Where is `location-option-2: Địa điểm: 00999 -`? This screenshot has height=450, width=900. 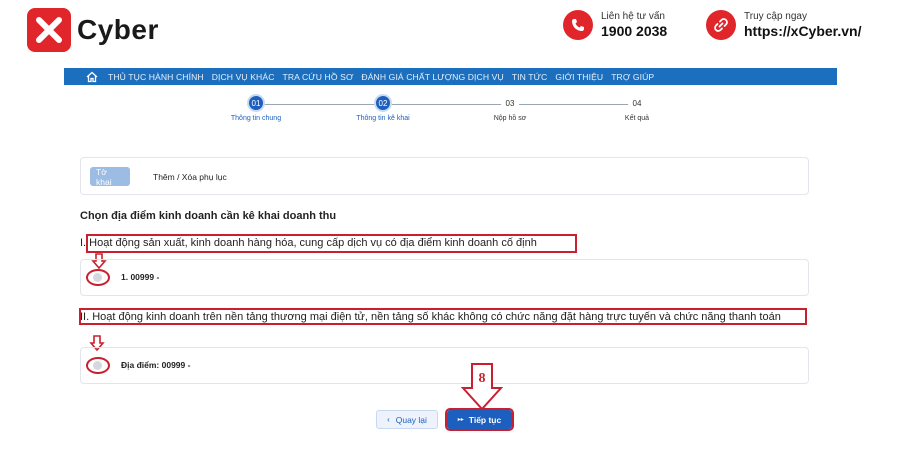
location-option-2: Địa điểm: 00999 - is located at coordinates (444, 365).